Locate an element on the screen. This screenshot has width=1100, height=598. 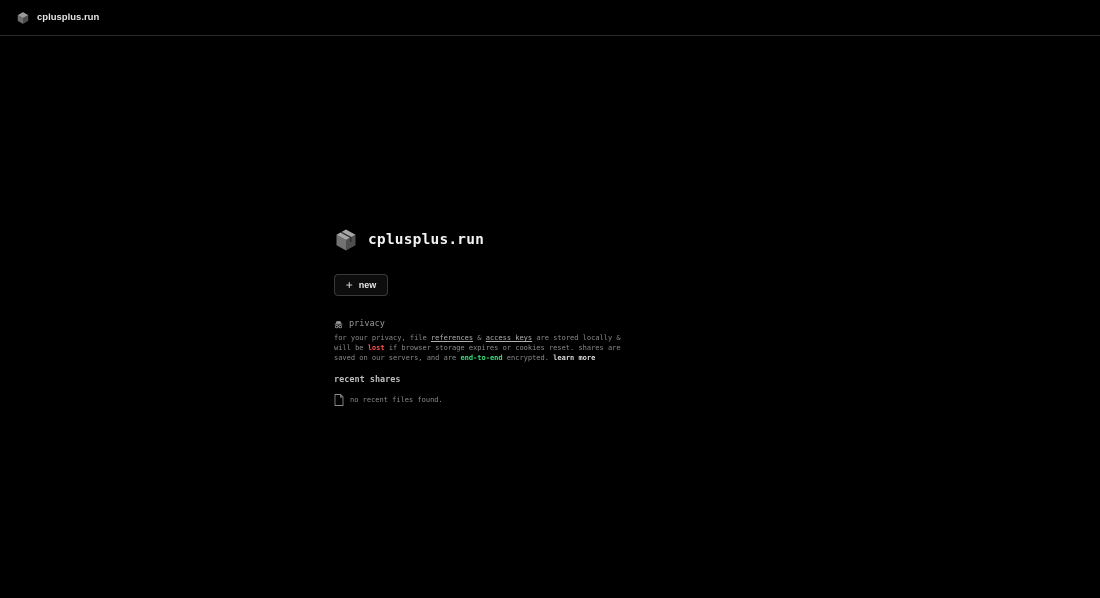
recent-shares-title: recent shares is located at coordinates (367, 380).